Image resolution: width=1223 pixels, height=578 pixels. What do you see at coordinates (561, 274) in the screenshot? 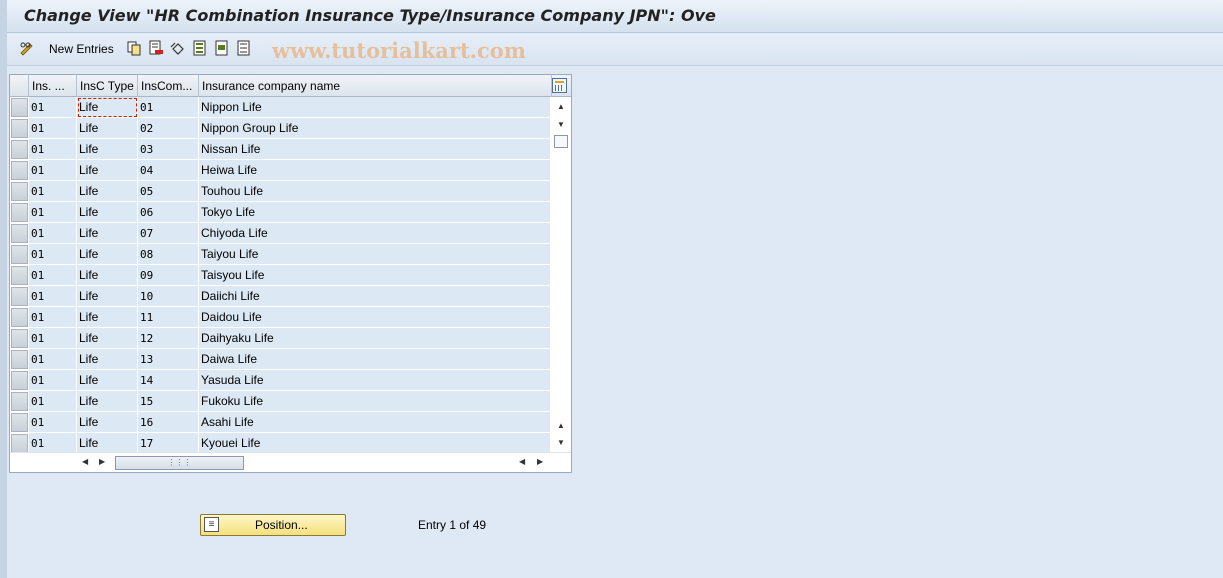
I see `vertical-scrollbar: ▲ ▼ ▲ ▼` at bounding box center [561, 274].